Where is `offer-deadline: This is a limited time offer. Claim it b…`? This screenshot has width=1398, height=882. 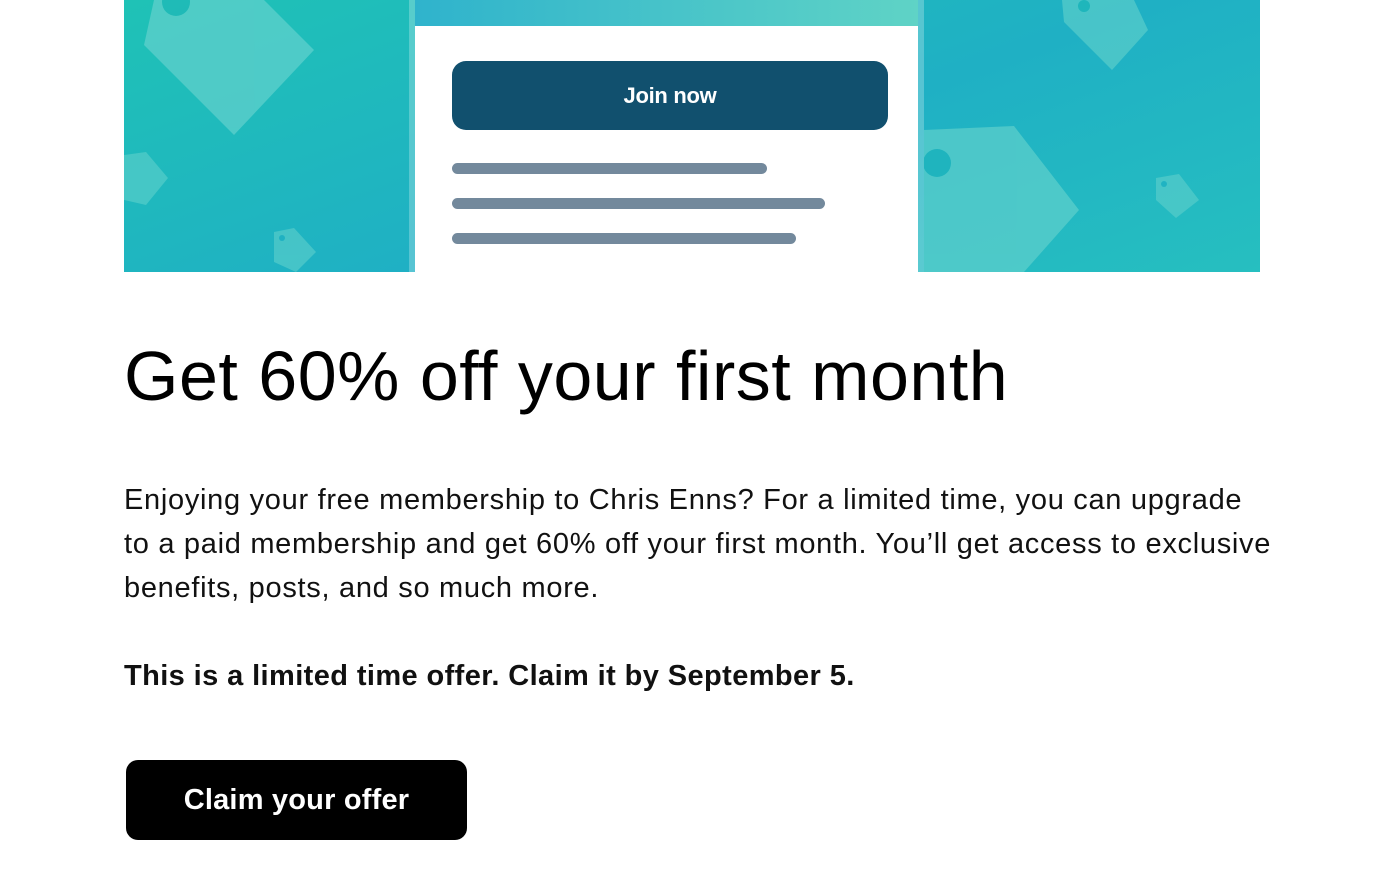
offer-deadline: This is a limited time offer. Claim it b… is located at coordinates (489, 676).